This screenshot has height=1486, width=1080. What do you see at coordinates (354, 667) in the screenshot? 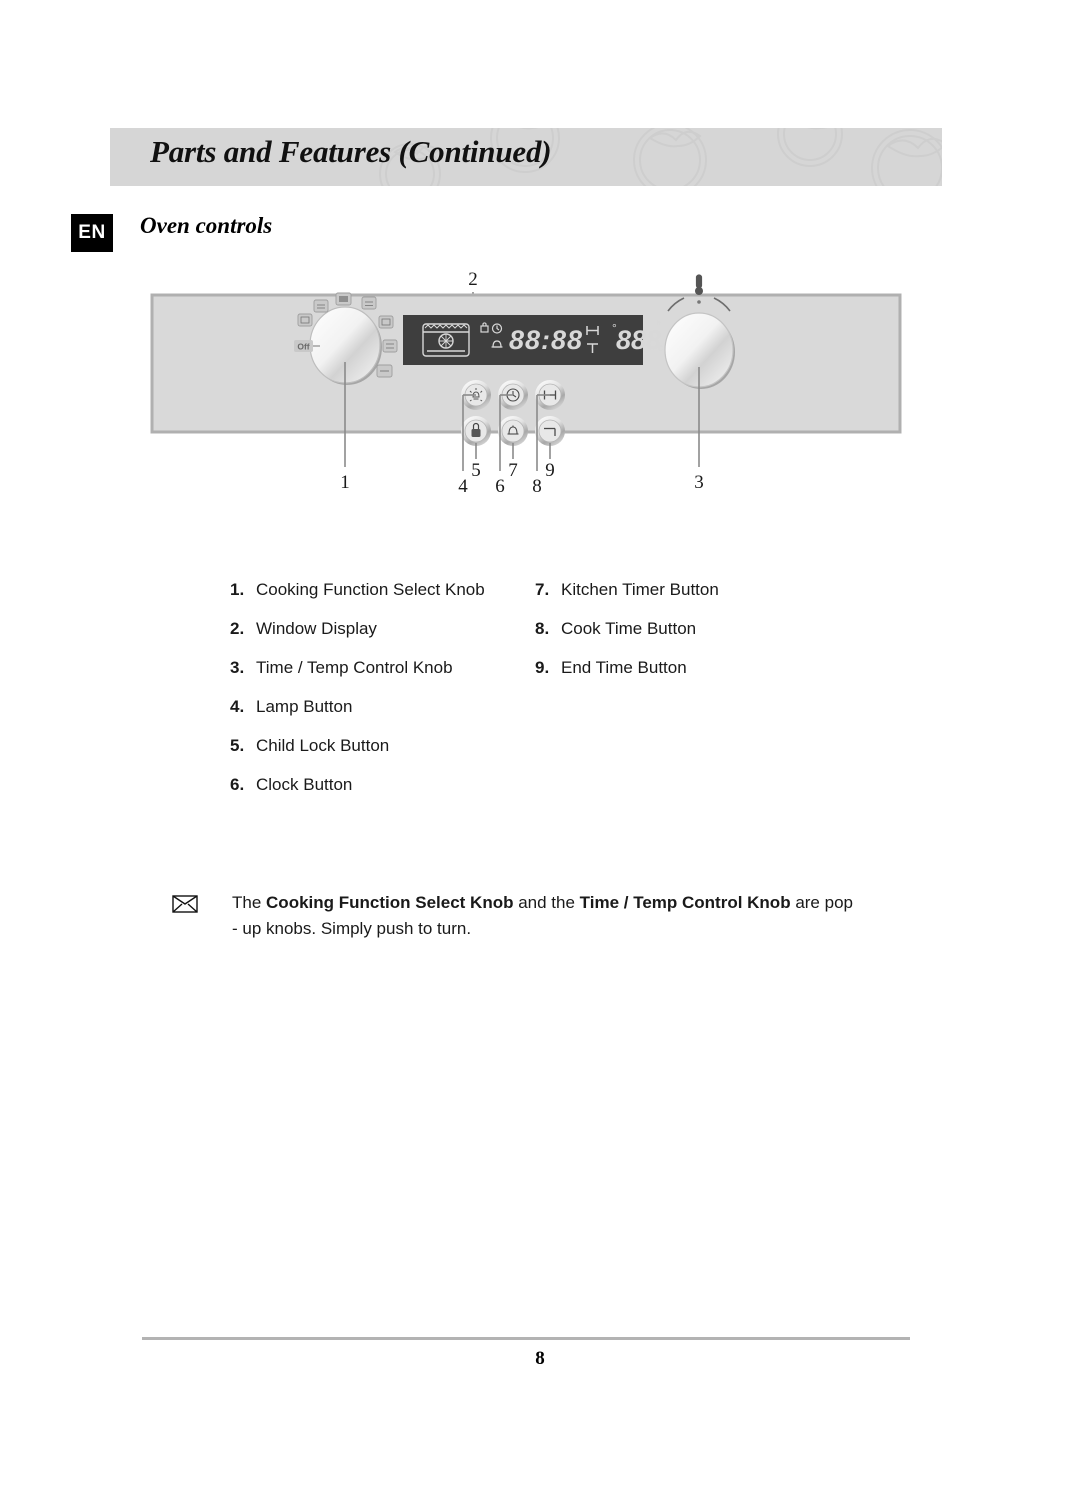
I see `list-item-label: Time / Temp Control Knob` at bounding box center [354, 667].